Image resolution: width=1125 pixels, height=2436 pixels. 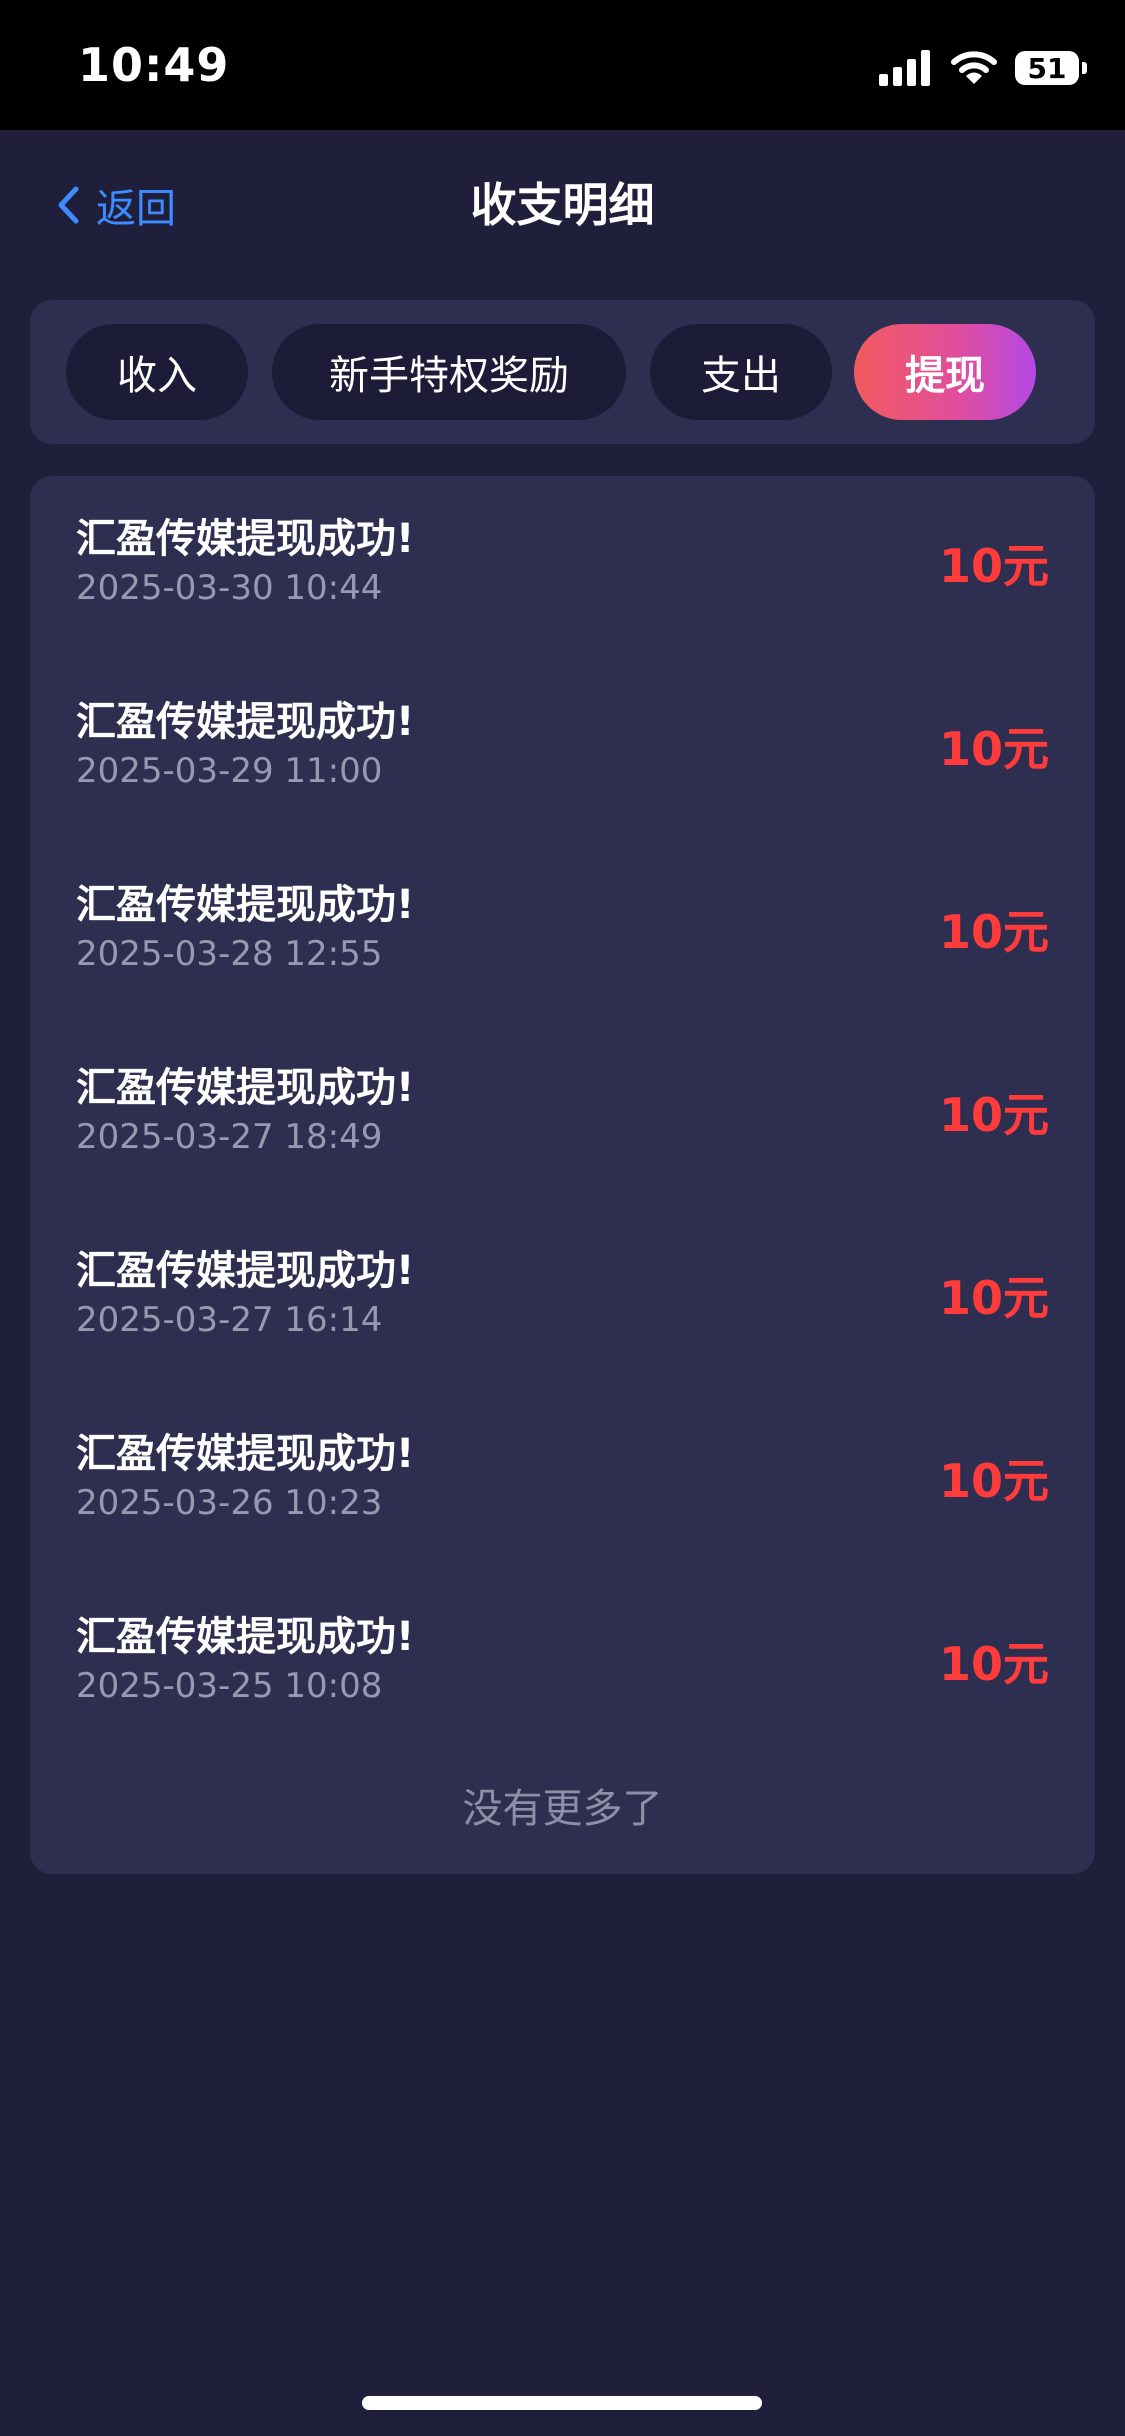 I want to click on home-indicator, so click(x=562, y=2403).